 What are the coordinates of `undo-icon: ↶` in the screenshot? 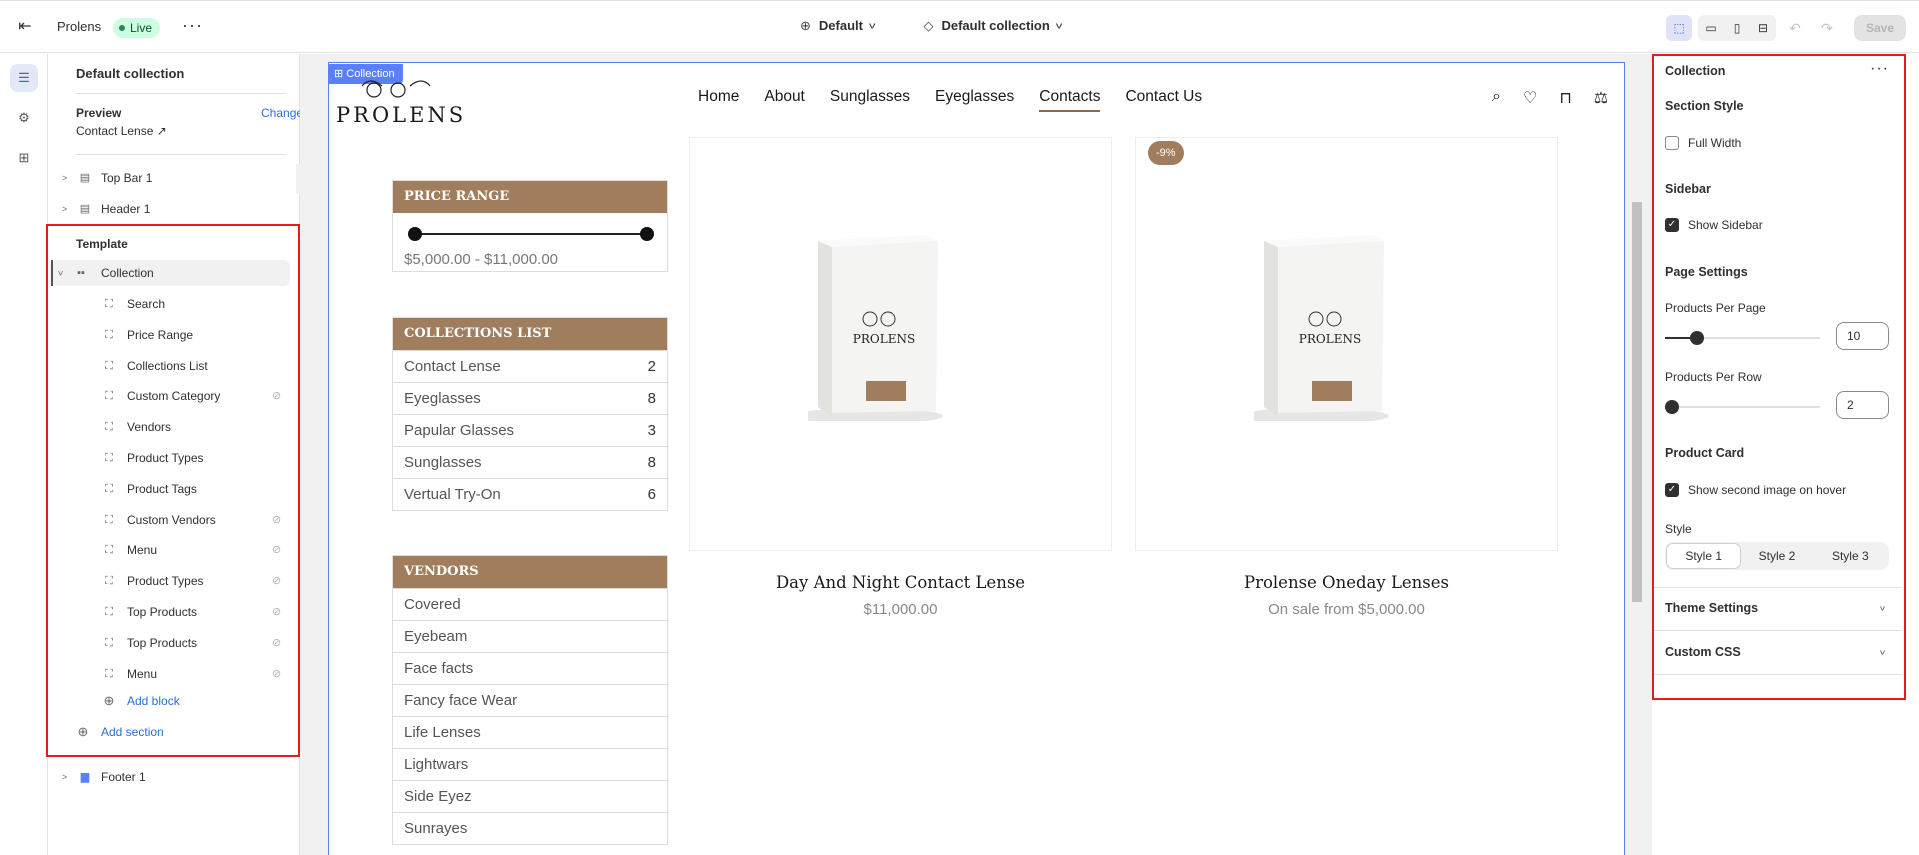 It's located at (1795, 28).